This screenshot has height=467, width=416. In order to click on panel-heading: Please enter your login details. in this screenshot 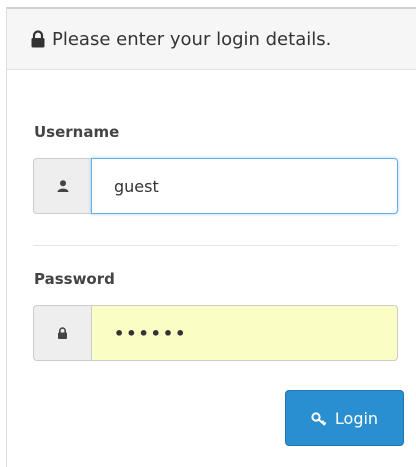, I will do `click(211, 39)`.